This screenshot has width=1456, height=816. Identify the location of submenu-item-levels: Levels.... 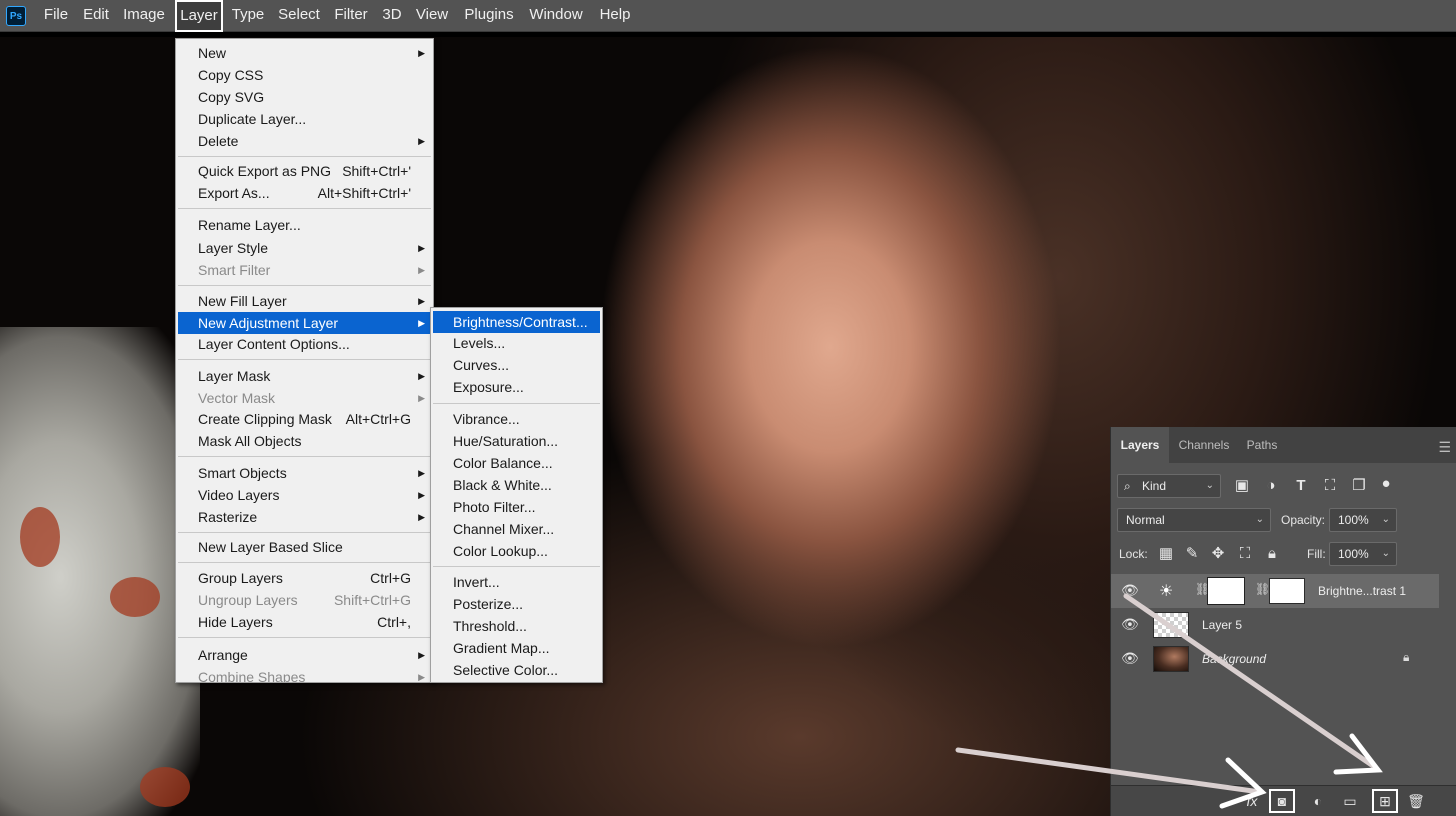
(516, 343).